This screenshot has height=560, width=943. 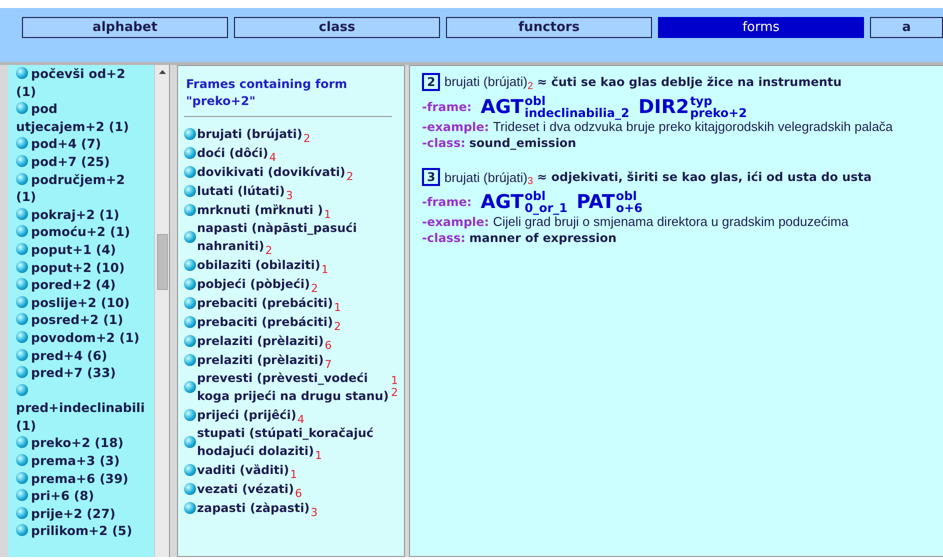 I want to click on lemma: brujati (brújati)$_{2}$, so click(x=489, y=82).